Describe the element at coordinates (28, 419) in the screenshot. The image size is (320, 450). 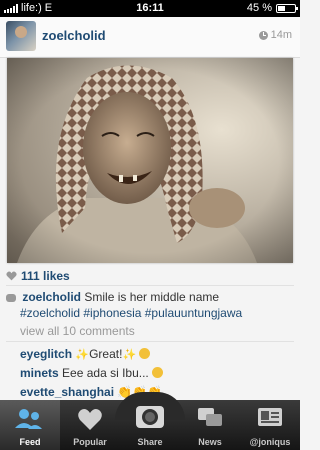
I see `feed-icon` at that location.